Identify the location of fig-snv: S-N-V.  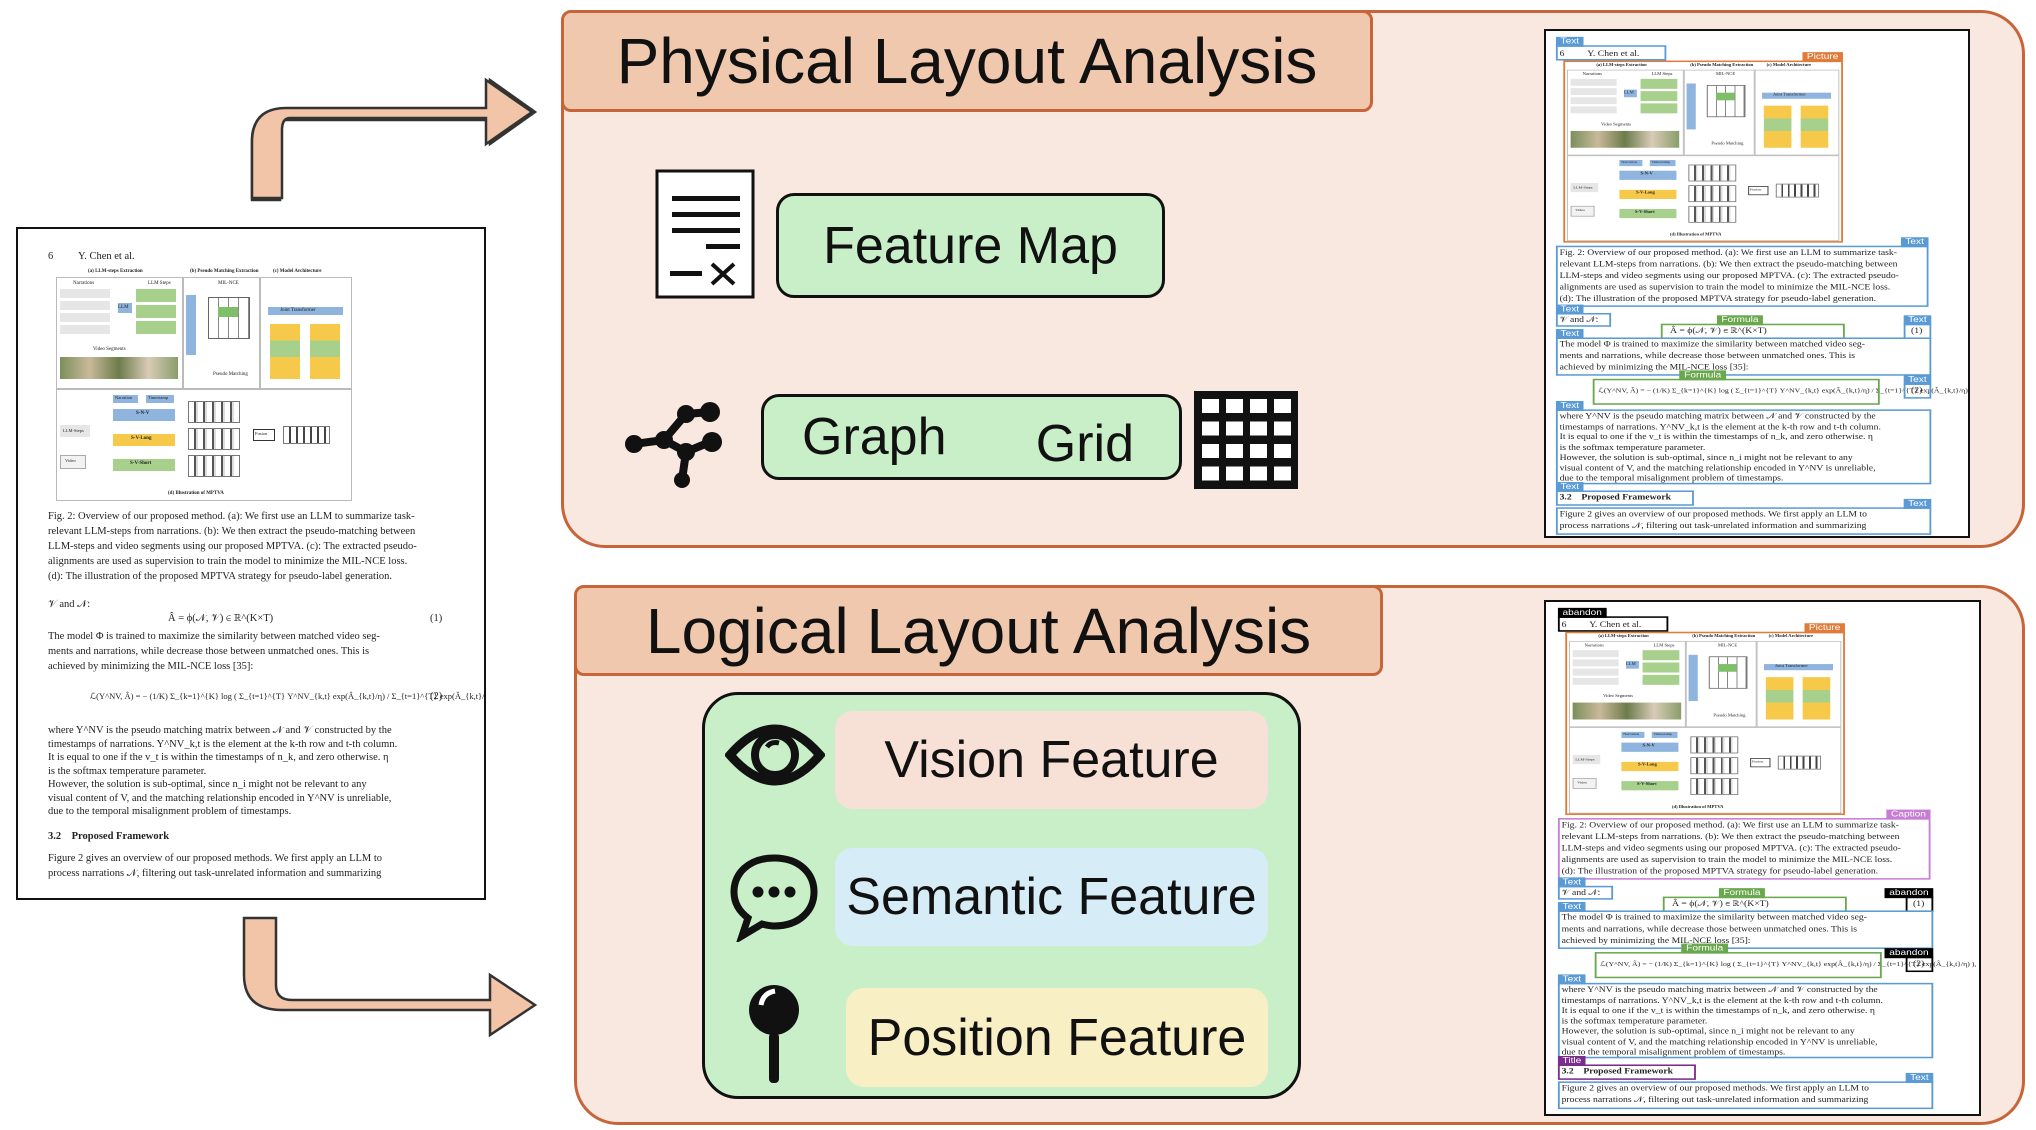
(143, 413).